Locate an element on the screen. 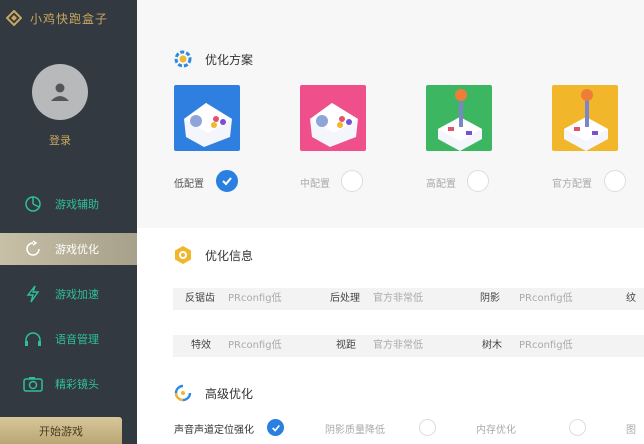 This screenshot has width=644, height=444. login-link: 登录 is located at coordinates (60, 140).